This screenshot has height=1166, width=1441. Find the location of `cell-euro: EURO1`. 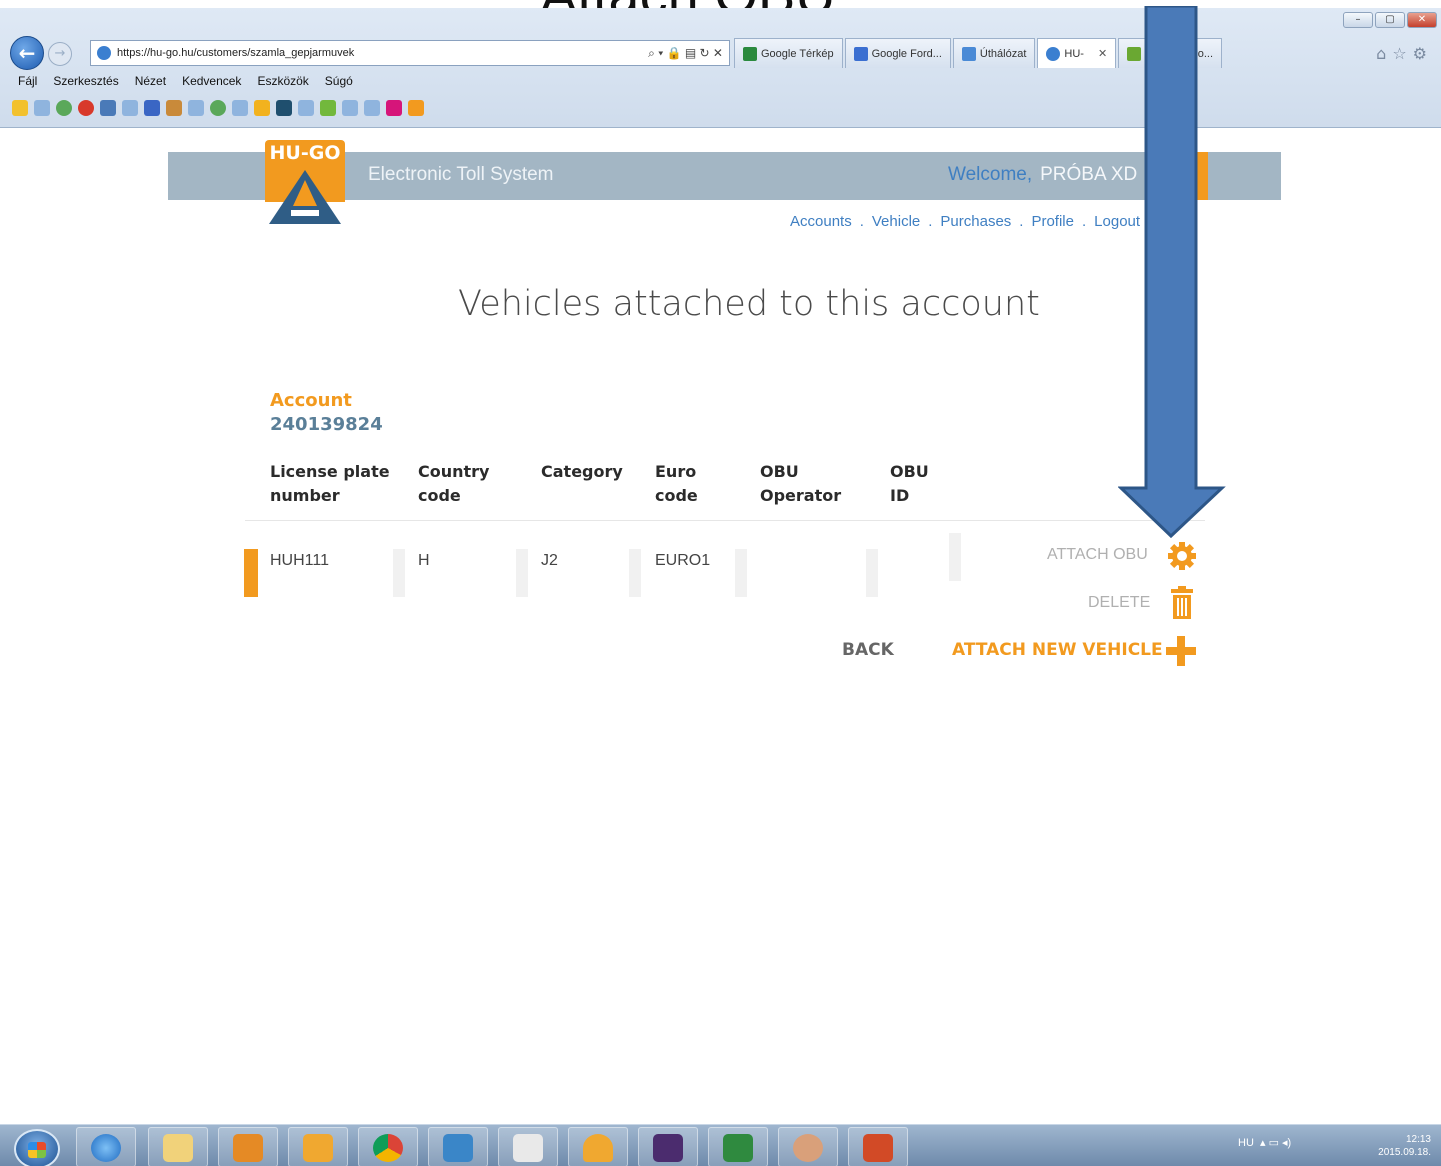

cell-euro: EURO1 is located at coordinates (683, 560).